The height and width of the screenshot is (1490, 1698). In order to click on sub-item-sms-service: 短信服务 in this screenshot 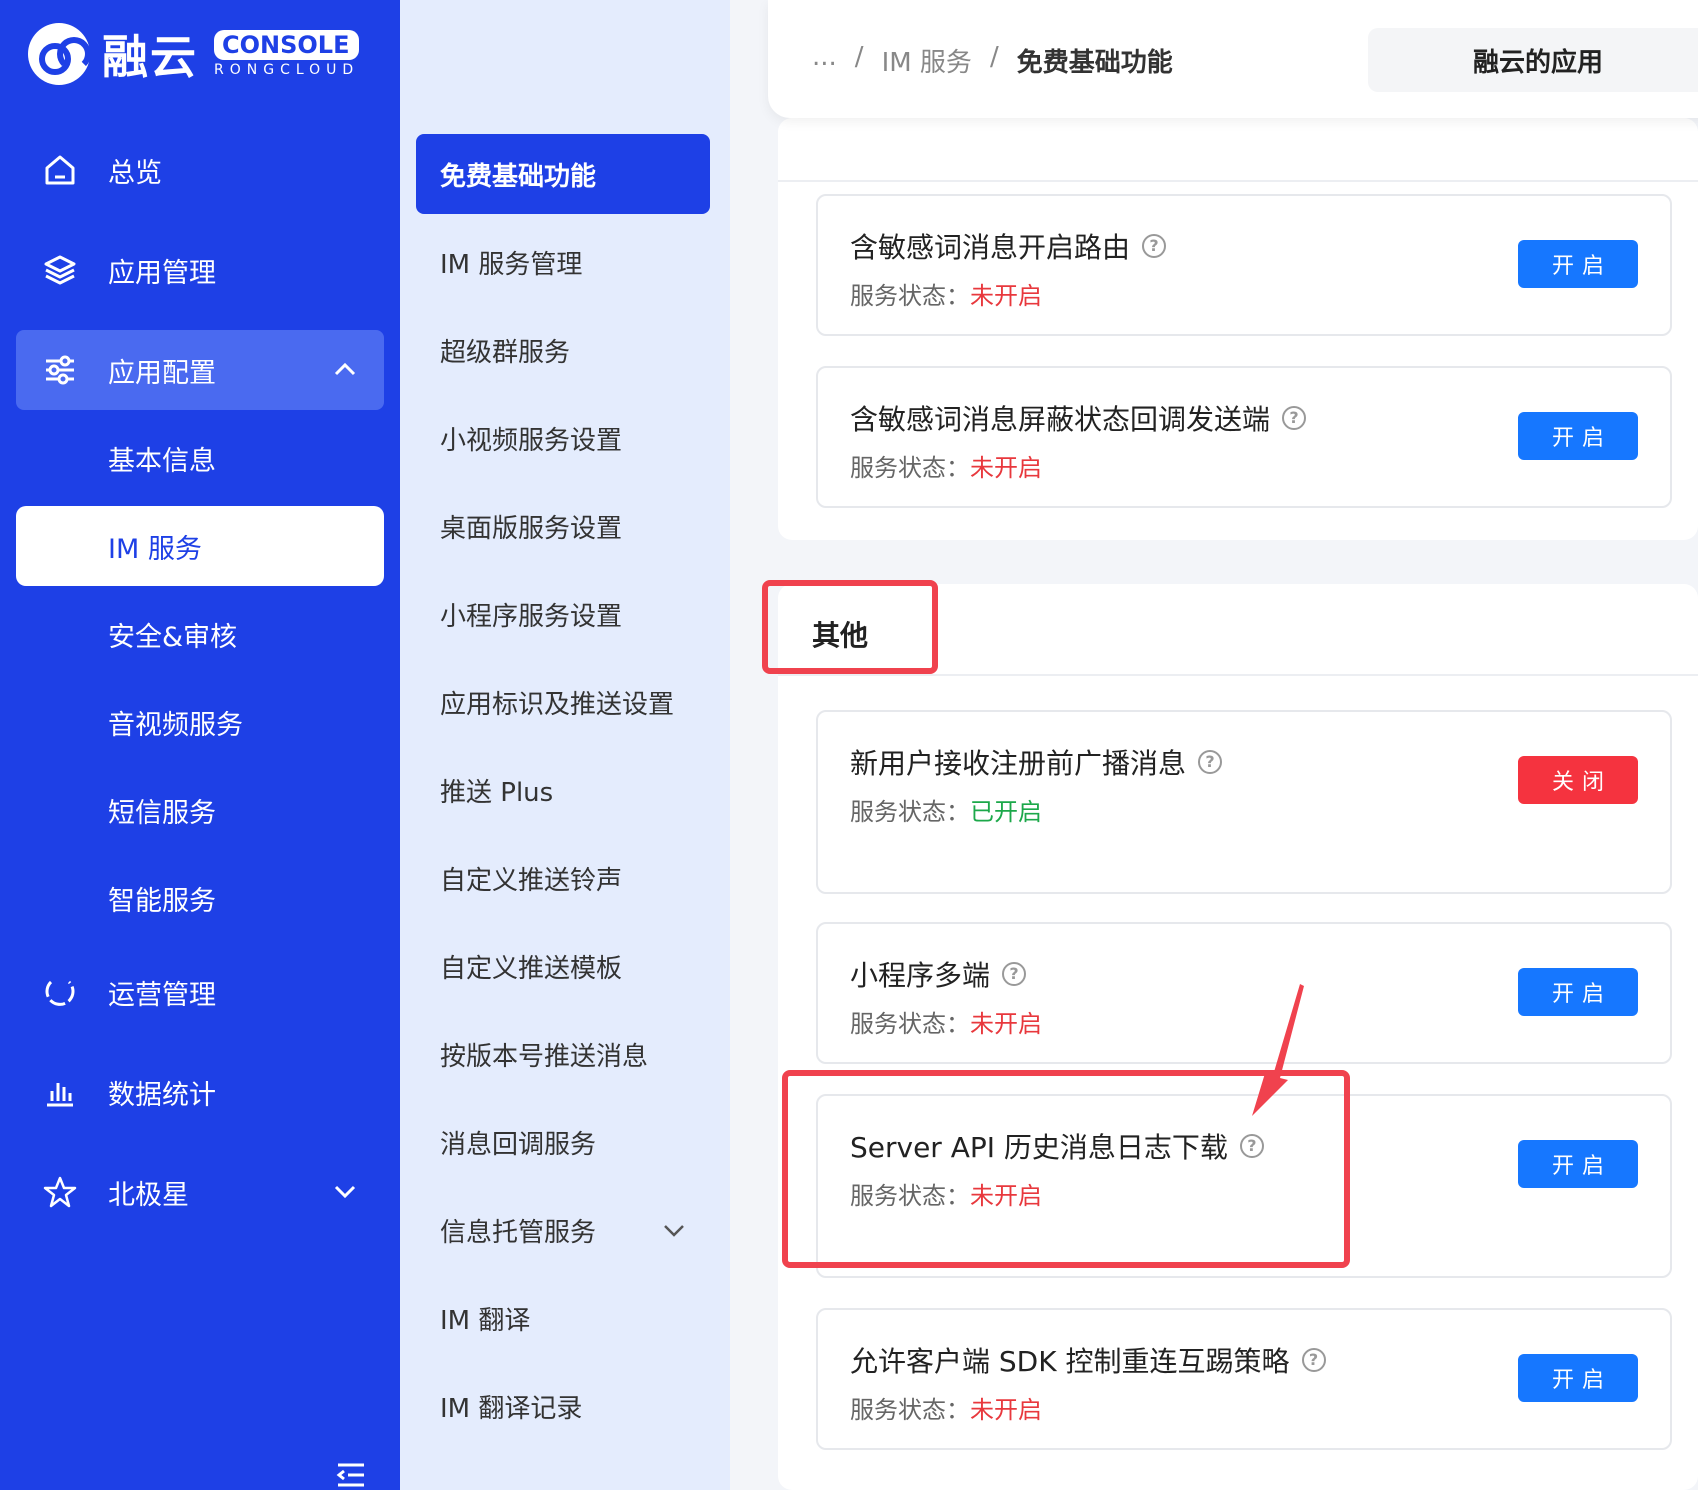, I will do `click(200, 810)`.